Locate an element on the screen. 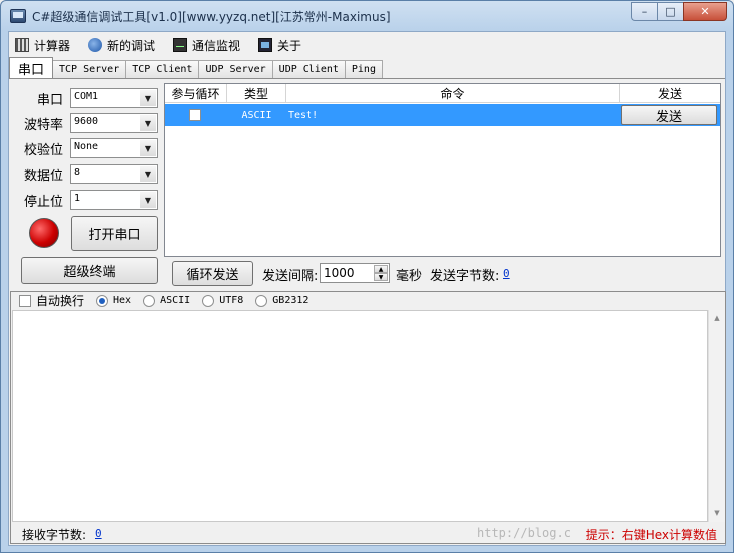 This screenshot has height=553, width=734. col-header-command: 命令 is located at coordinates (453, 93).